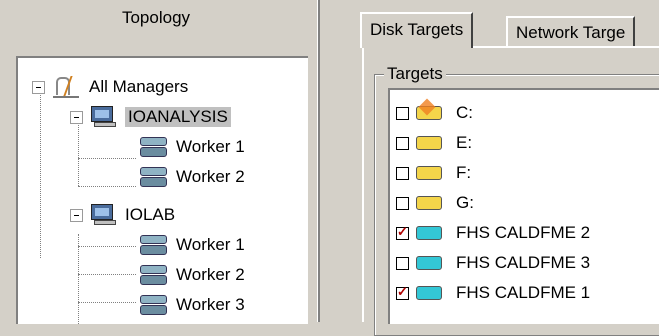  I want to click on target-item-fhs-3: FHS CALDFME 3, so click(493, 263).